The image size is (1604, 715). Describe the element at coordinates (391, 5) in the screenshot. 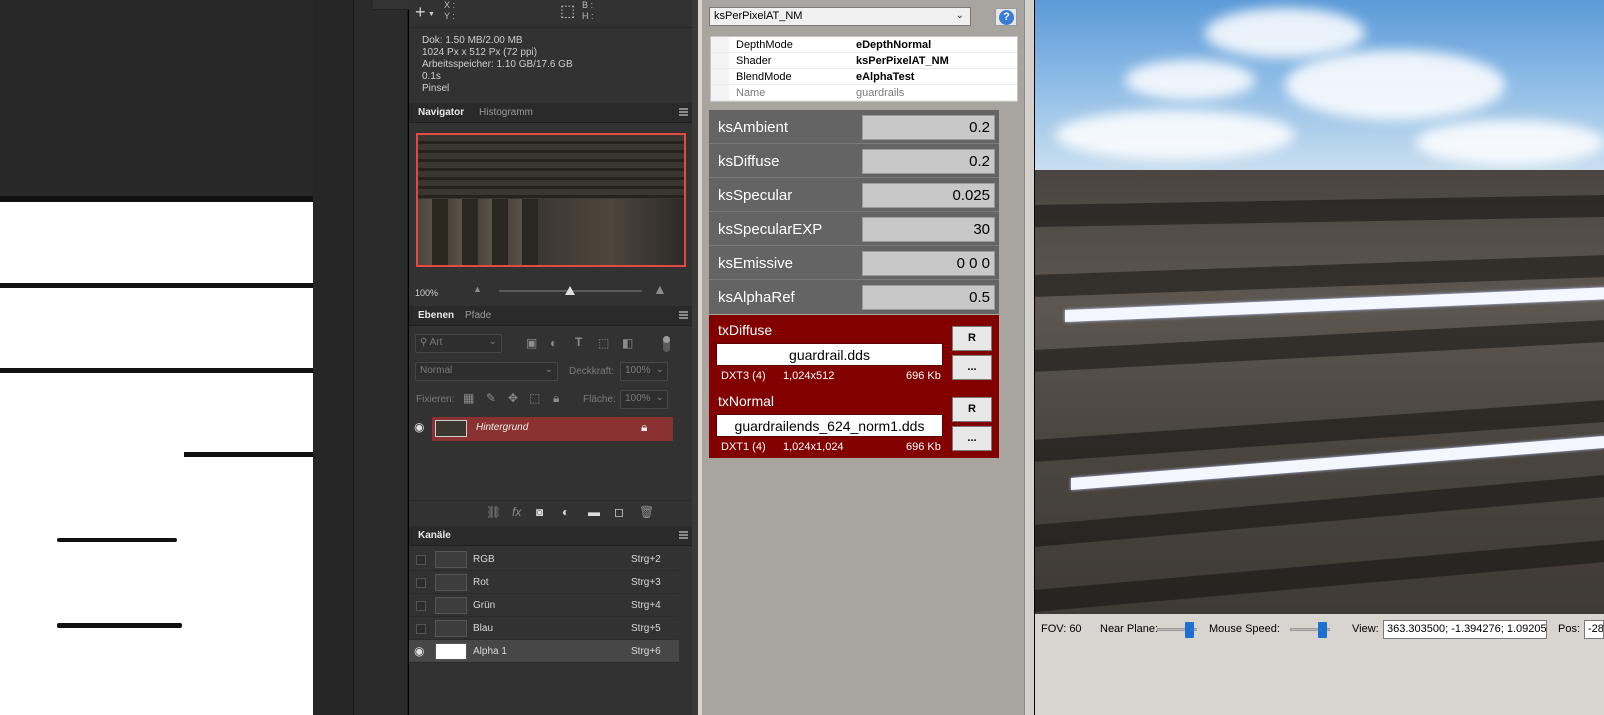

I see `dock-tab` at that location.